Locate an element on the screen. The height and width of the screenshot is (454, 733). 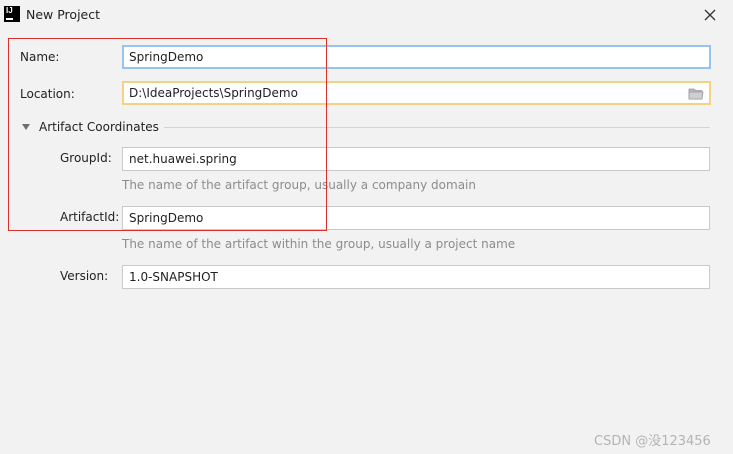
close-button is located at coordinates (710, 15).